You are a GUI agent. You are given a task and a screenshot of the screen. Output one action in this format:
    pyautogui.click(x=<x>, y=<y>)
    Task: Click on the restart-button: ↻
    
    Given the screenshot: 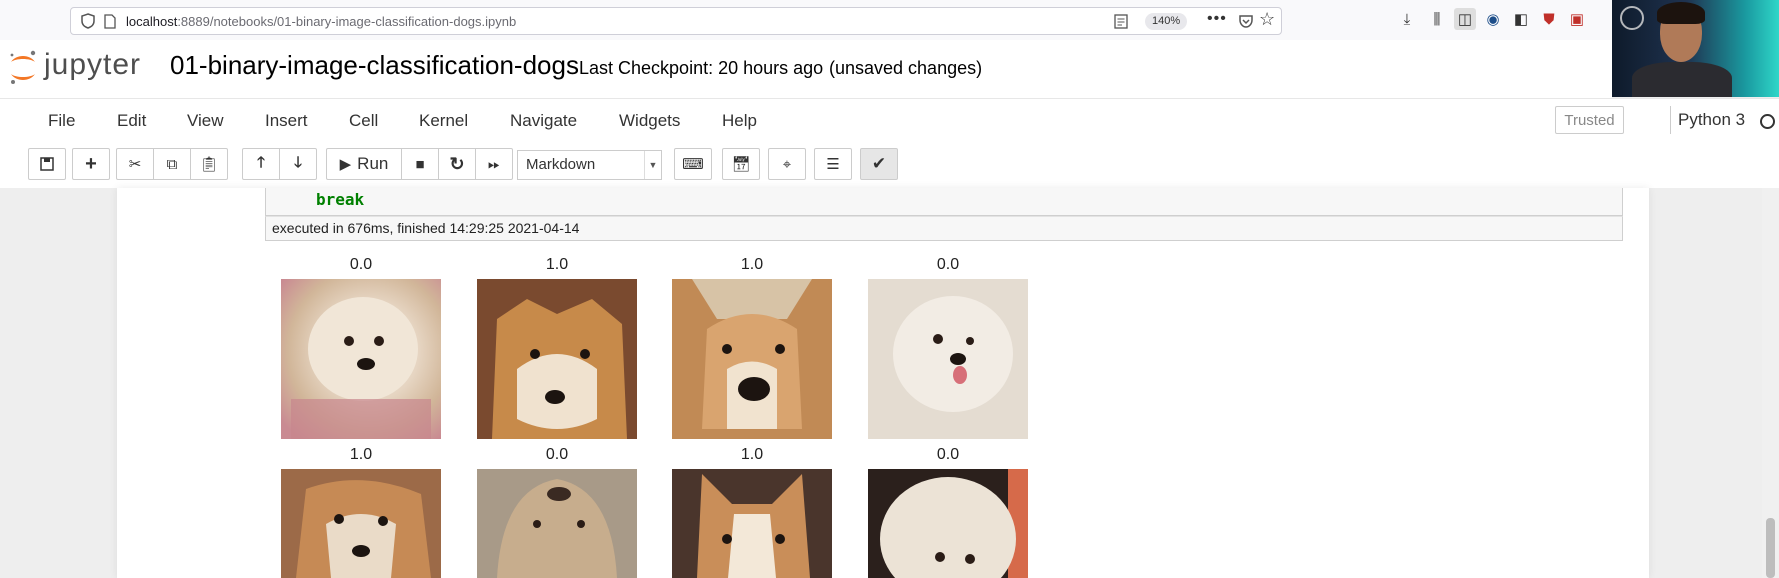 What is the action you would take?
    pyautogui.click(x=457, y=164)
    